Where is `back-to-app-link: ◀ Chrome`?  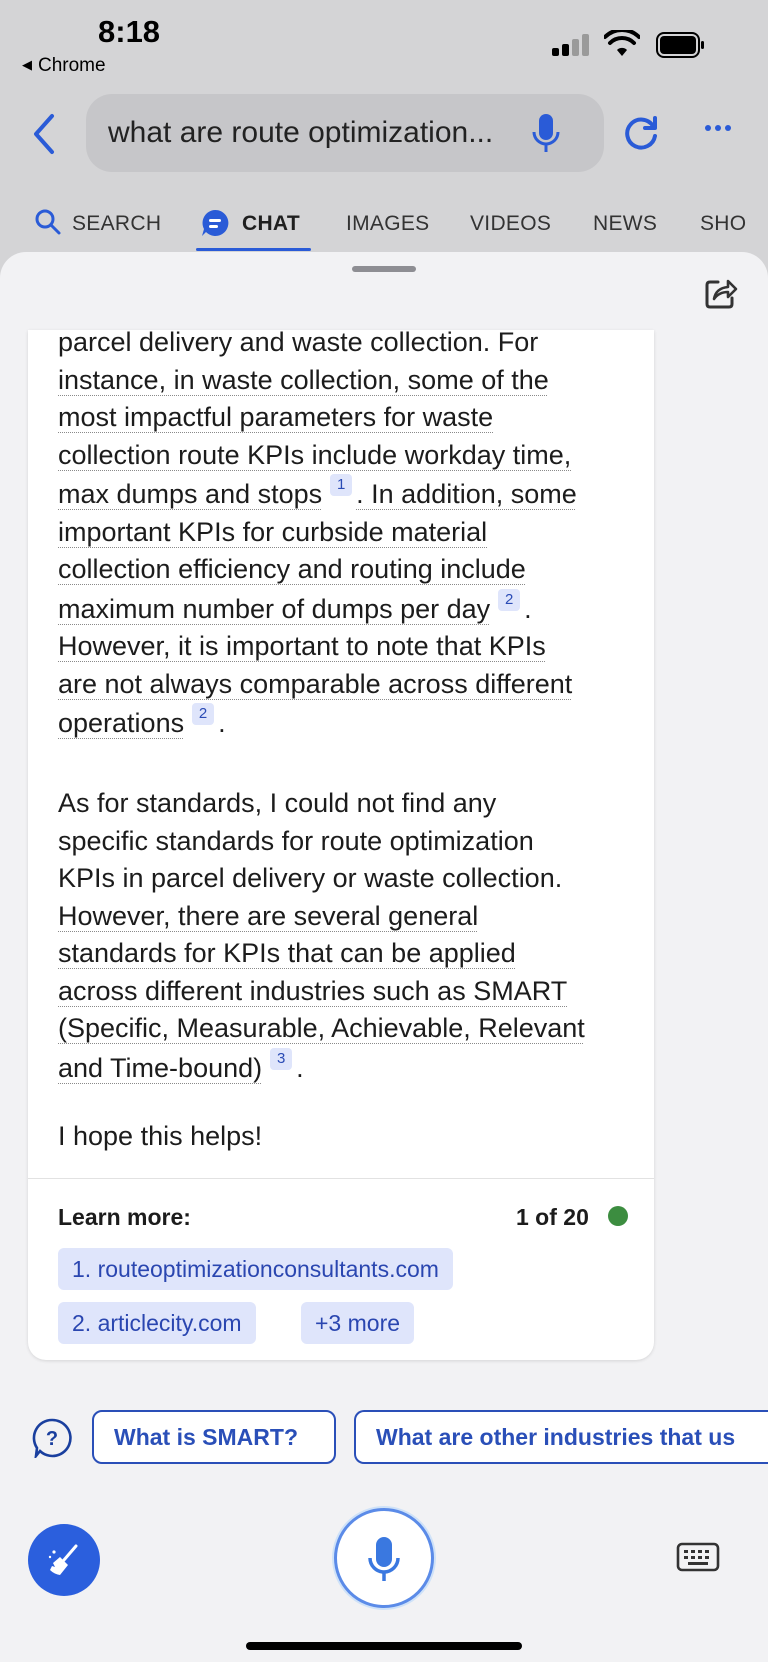
back-to-app-link: ◀ Chrome is located at coordinates (64, 66).